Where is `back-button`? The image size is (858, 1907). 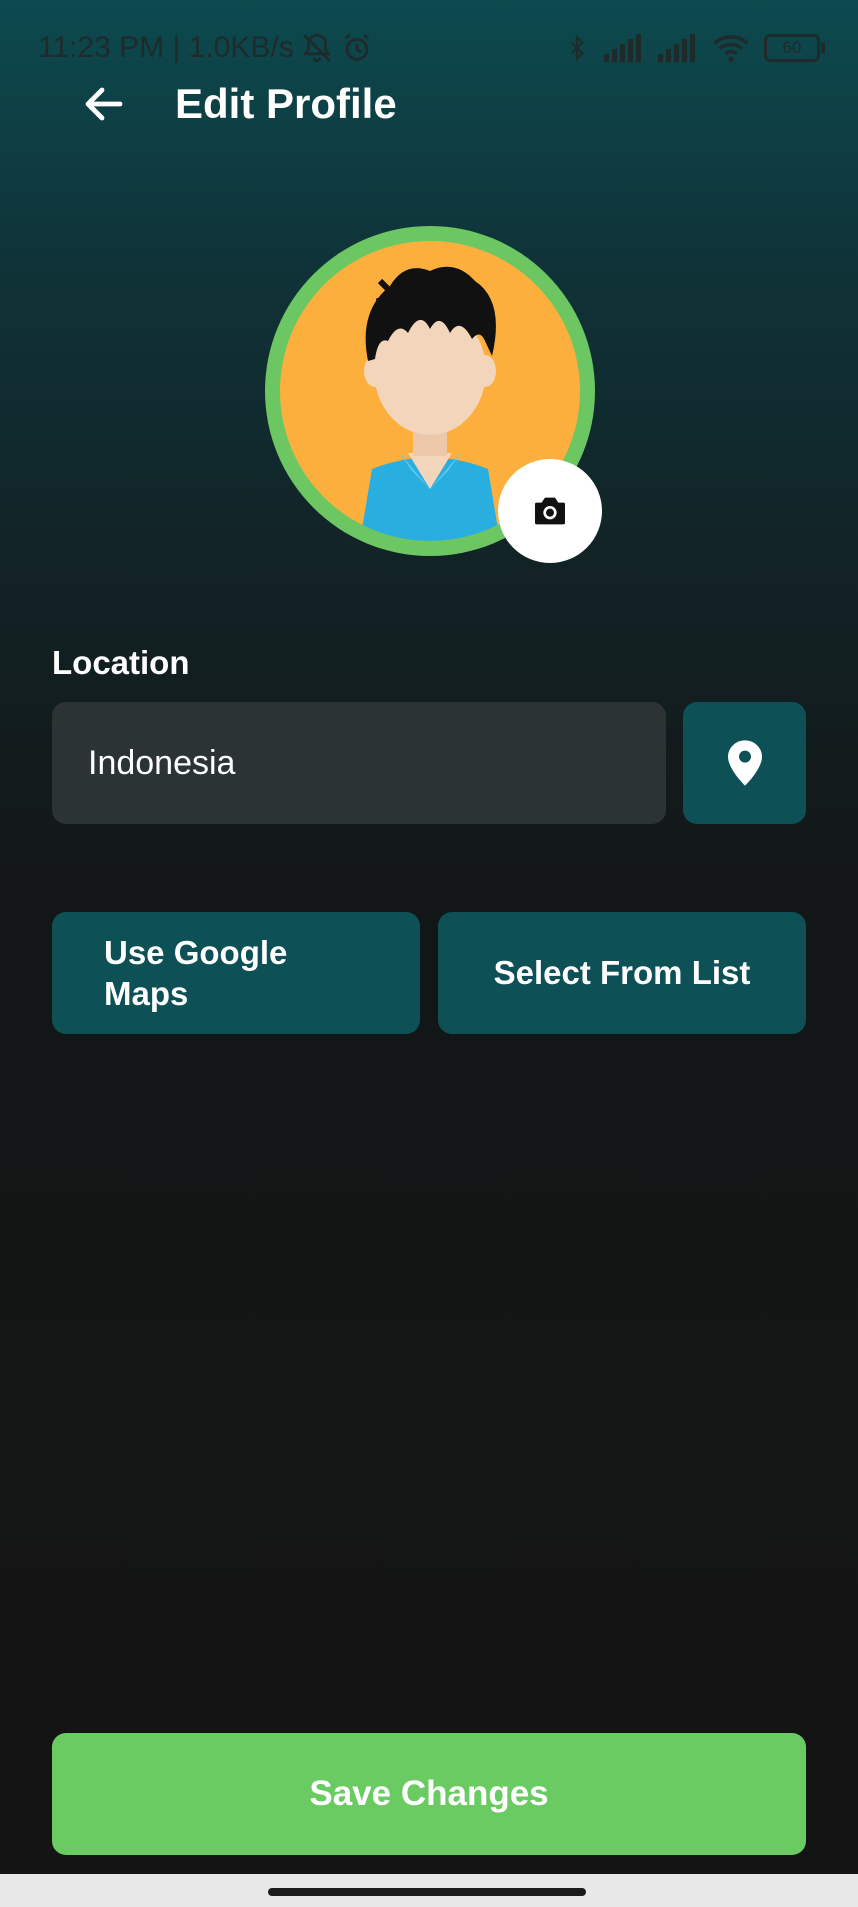 back-button is located at coordinates (104, 104).